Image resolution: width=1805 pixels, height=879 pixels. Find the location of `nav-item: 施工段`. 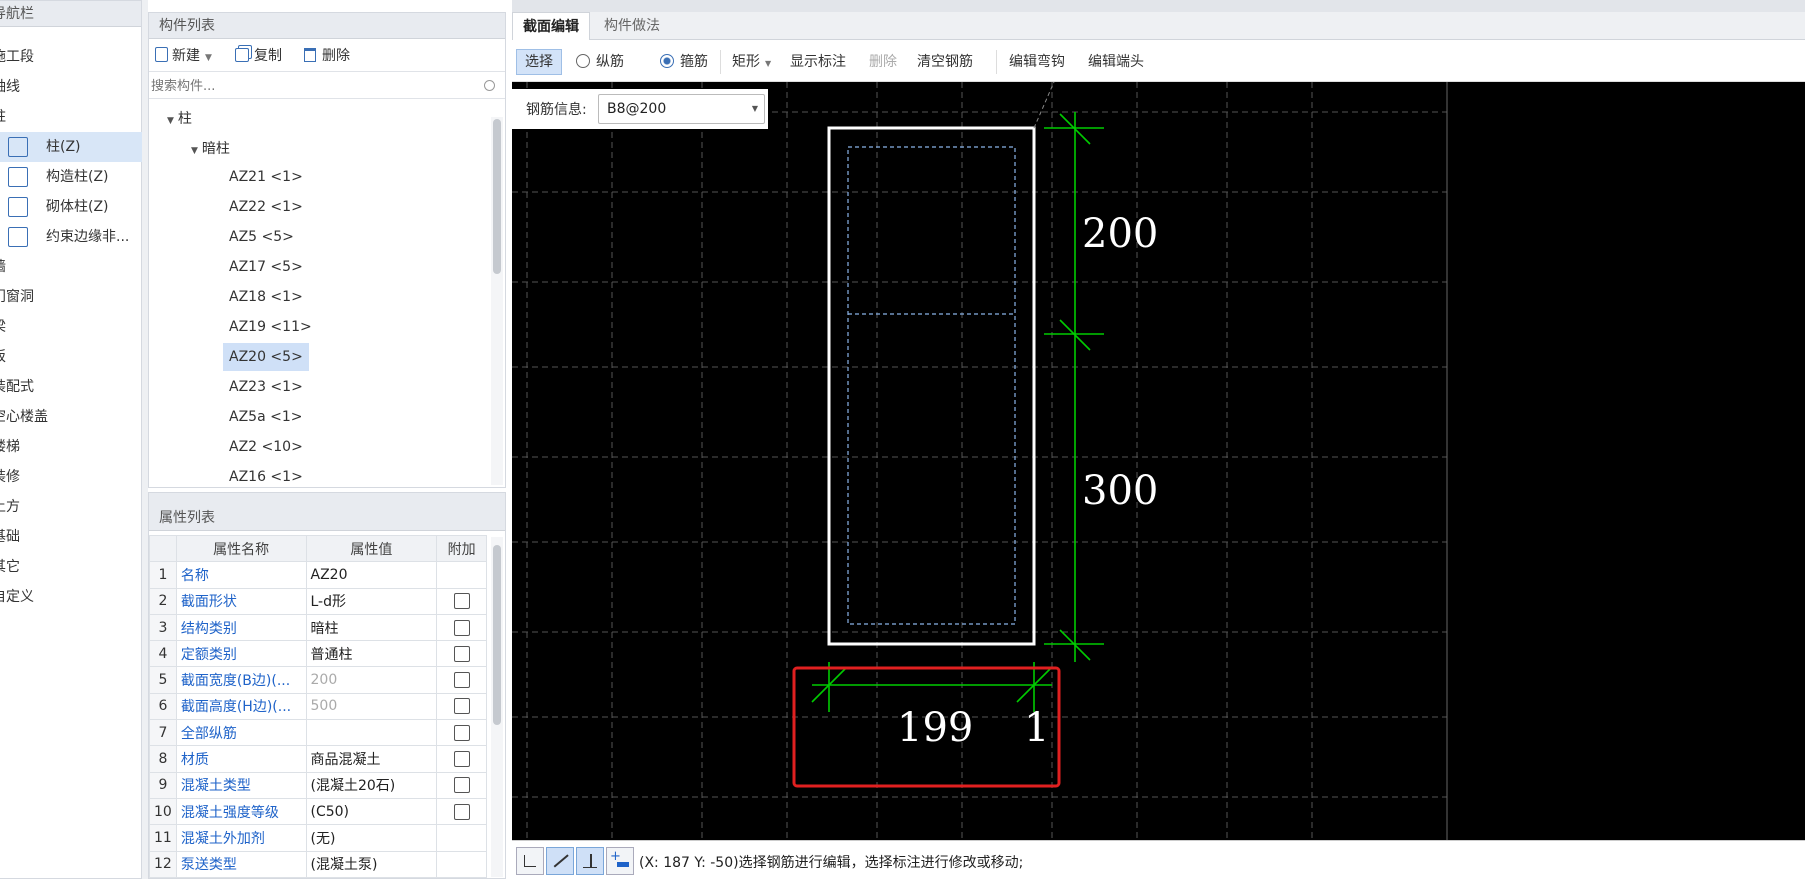

nav-item: 施工段 is located at coordinates (71, 57).